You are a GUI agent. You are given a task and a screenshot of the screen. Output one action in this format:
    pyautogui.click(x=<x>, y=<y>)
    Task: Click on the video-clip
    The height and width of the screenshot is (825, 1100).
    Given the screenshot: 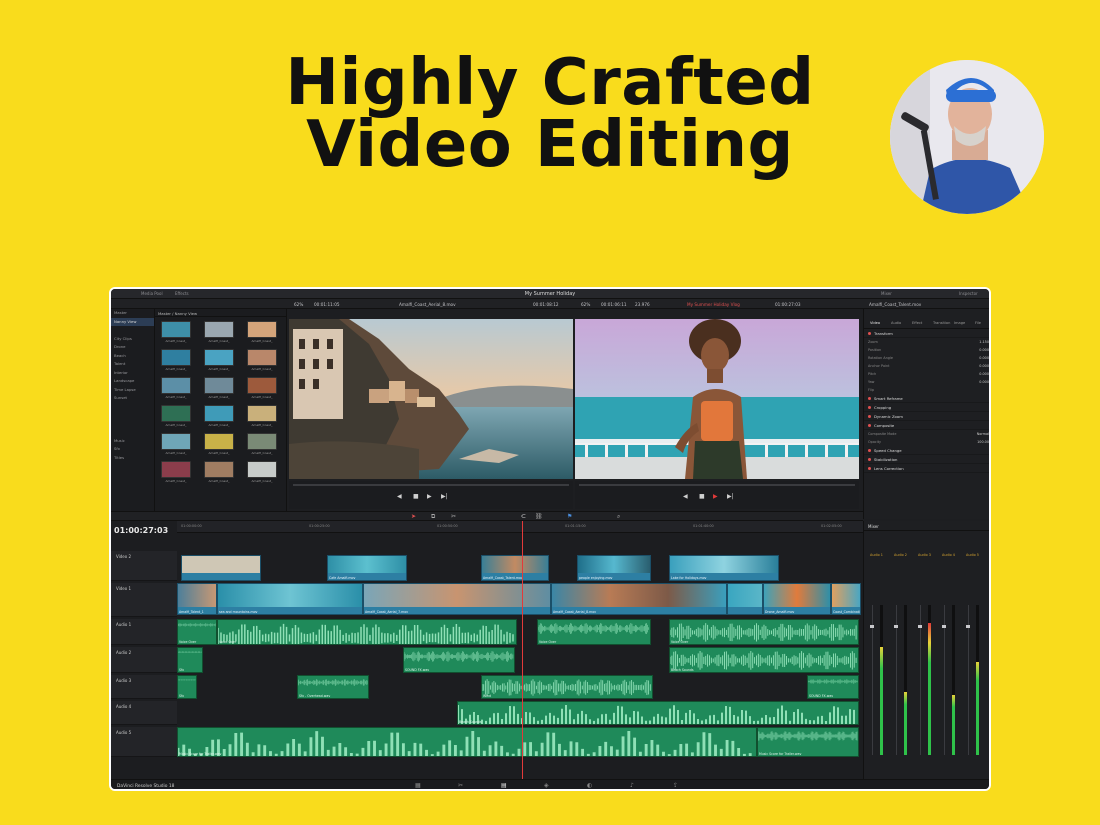 What is the action you would take?
    pyautogui.click(x=745, y=599)
    